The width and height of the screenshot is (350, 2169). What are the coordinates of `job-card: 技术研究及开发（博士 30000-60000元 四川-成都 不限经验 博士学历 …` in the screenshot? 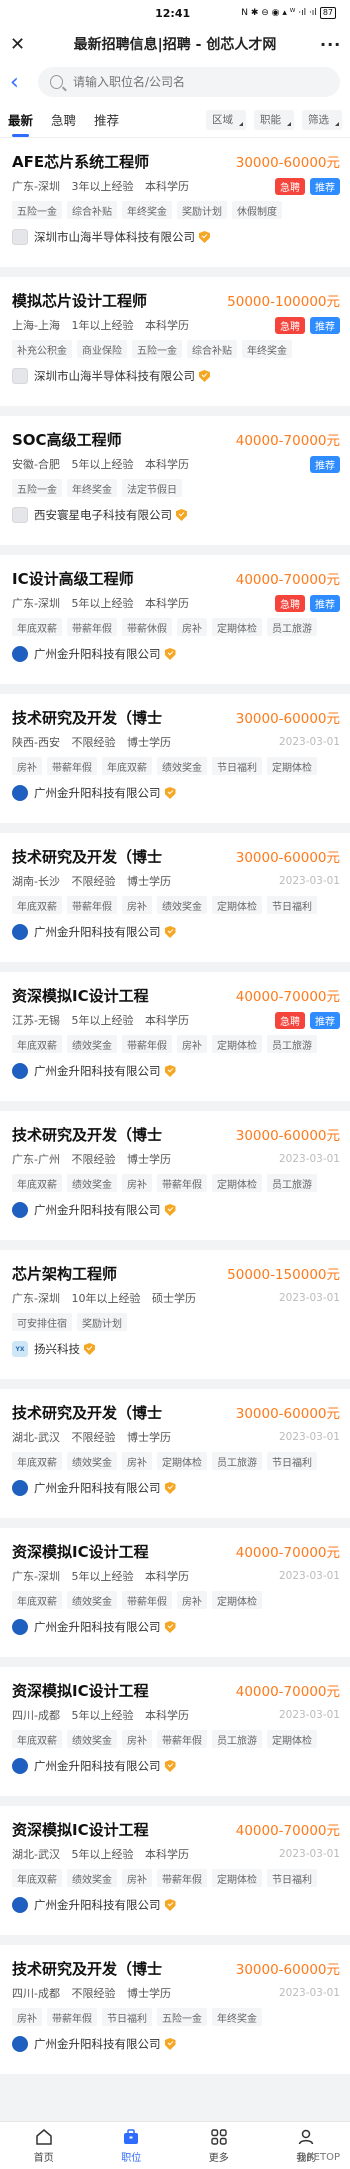 It's located at (175, 2009).